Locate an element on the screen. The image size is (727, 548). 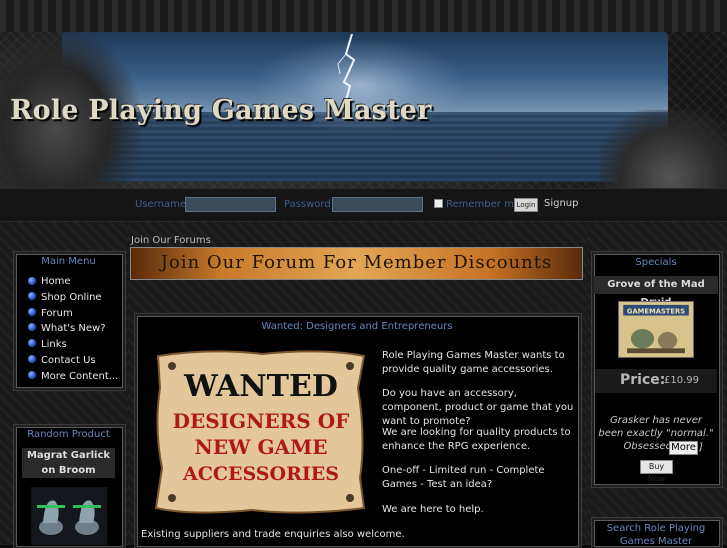
menu-item-links: Links is located at coordinates (54, 344).